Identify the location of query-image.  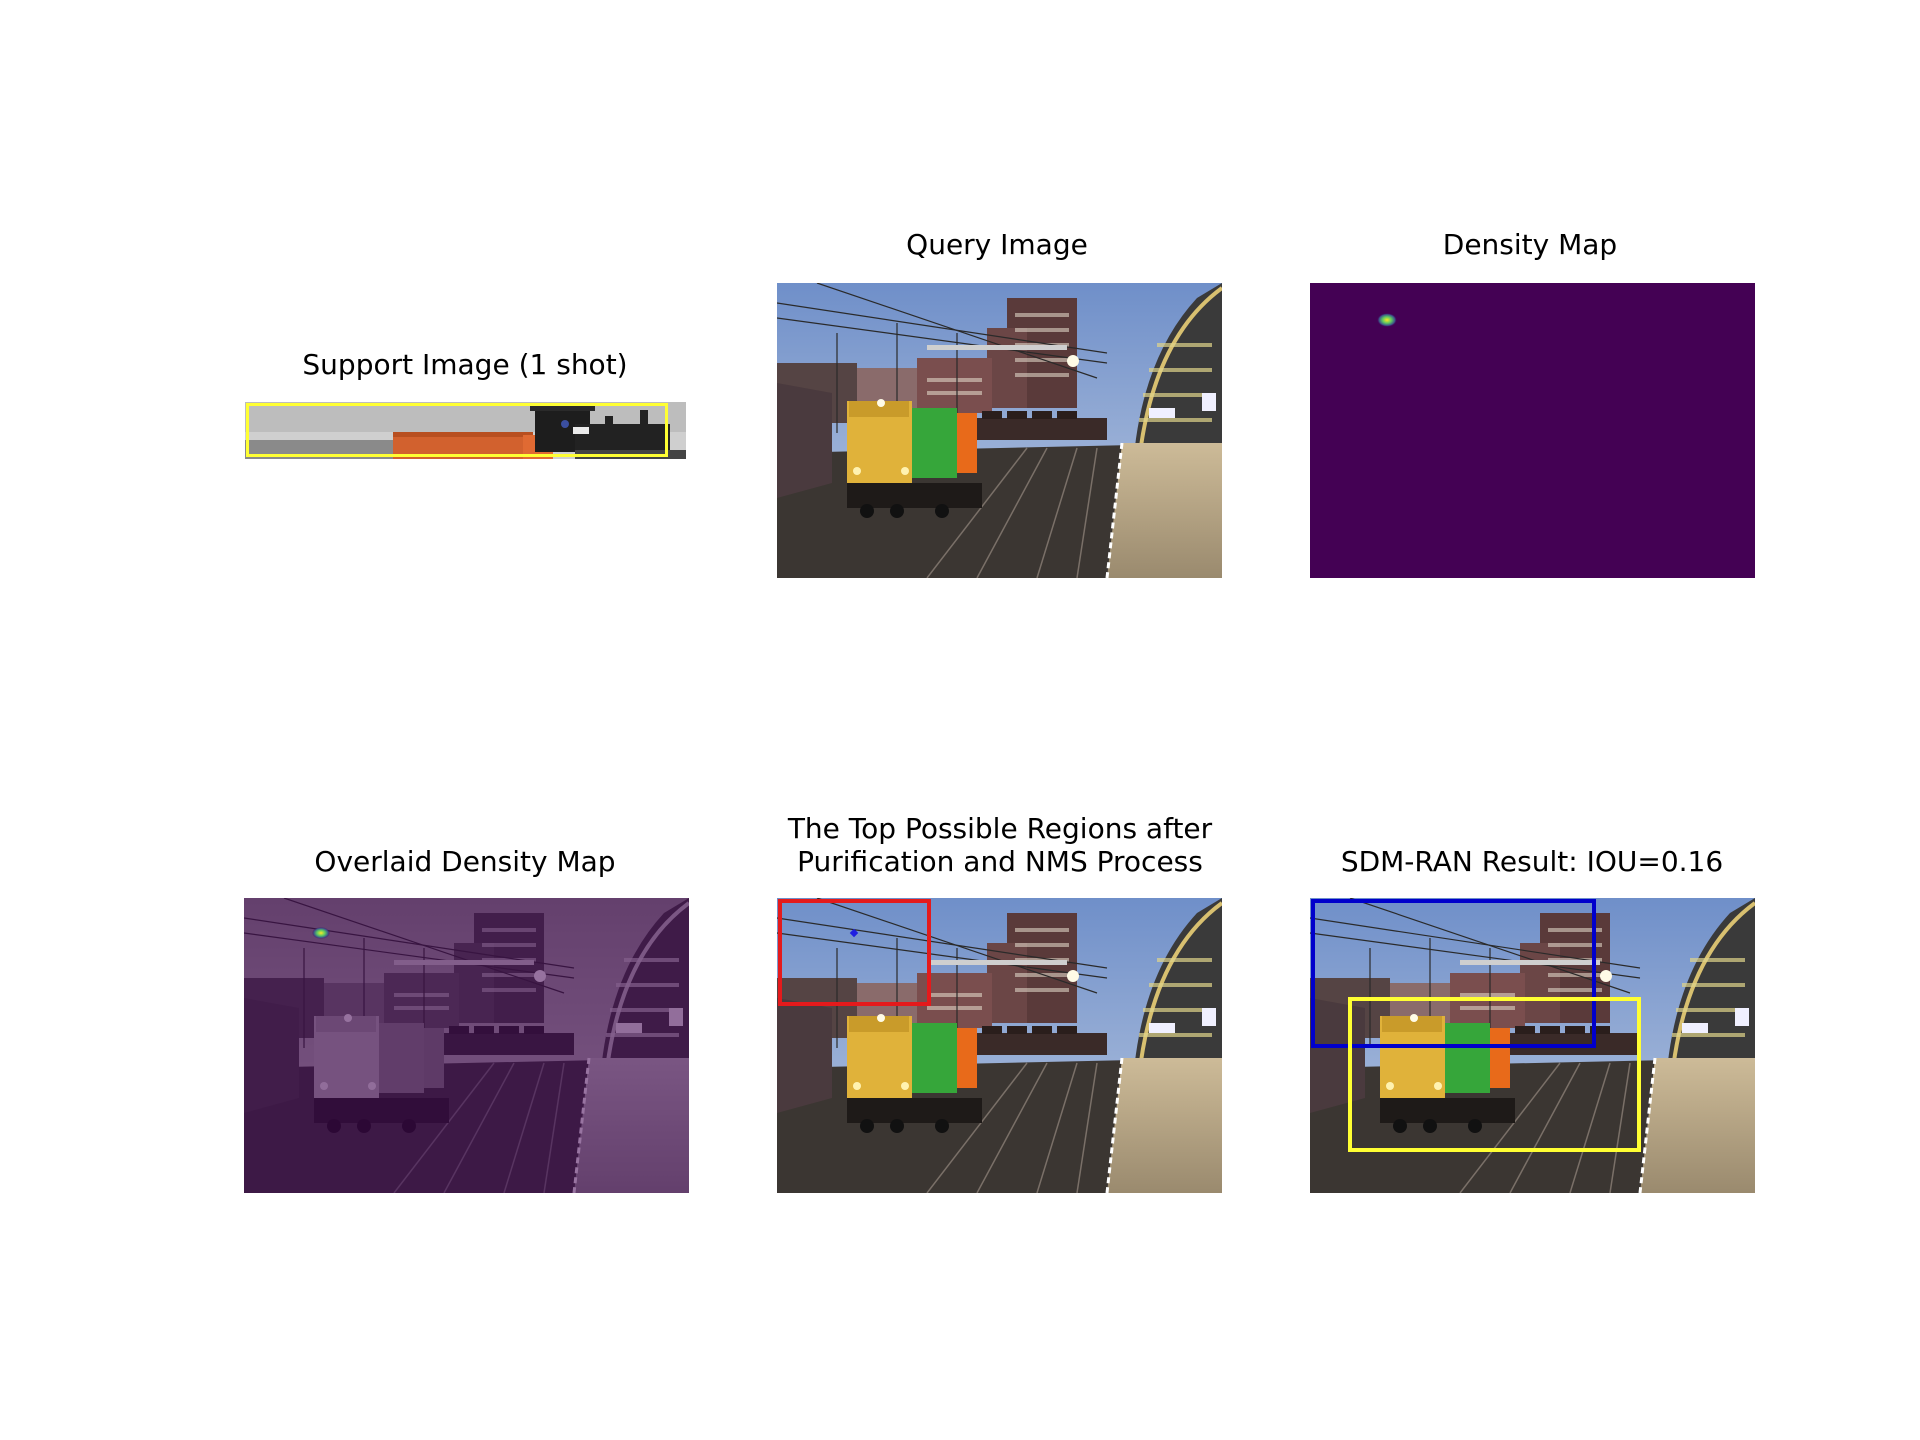
(999, 430).